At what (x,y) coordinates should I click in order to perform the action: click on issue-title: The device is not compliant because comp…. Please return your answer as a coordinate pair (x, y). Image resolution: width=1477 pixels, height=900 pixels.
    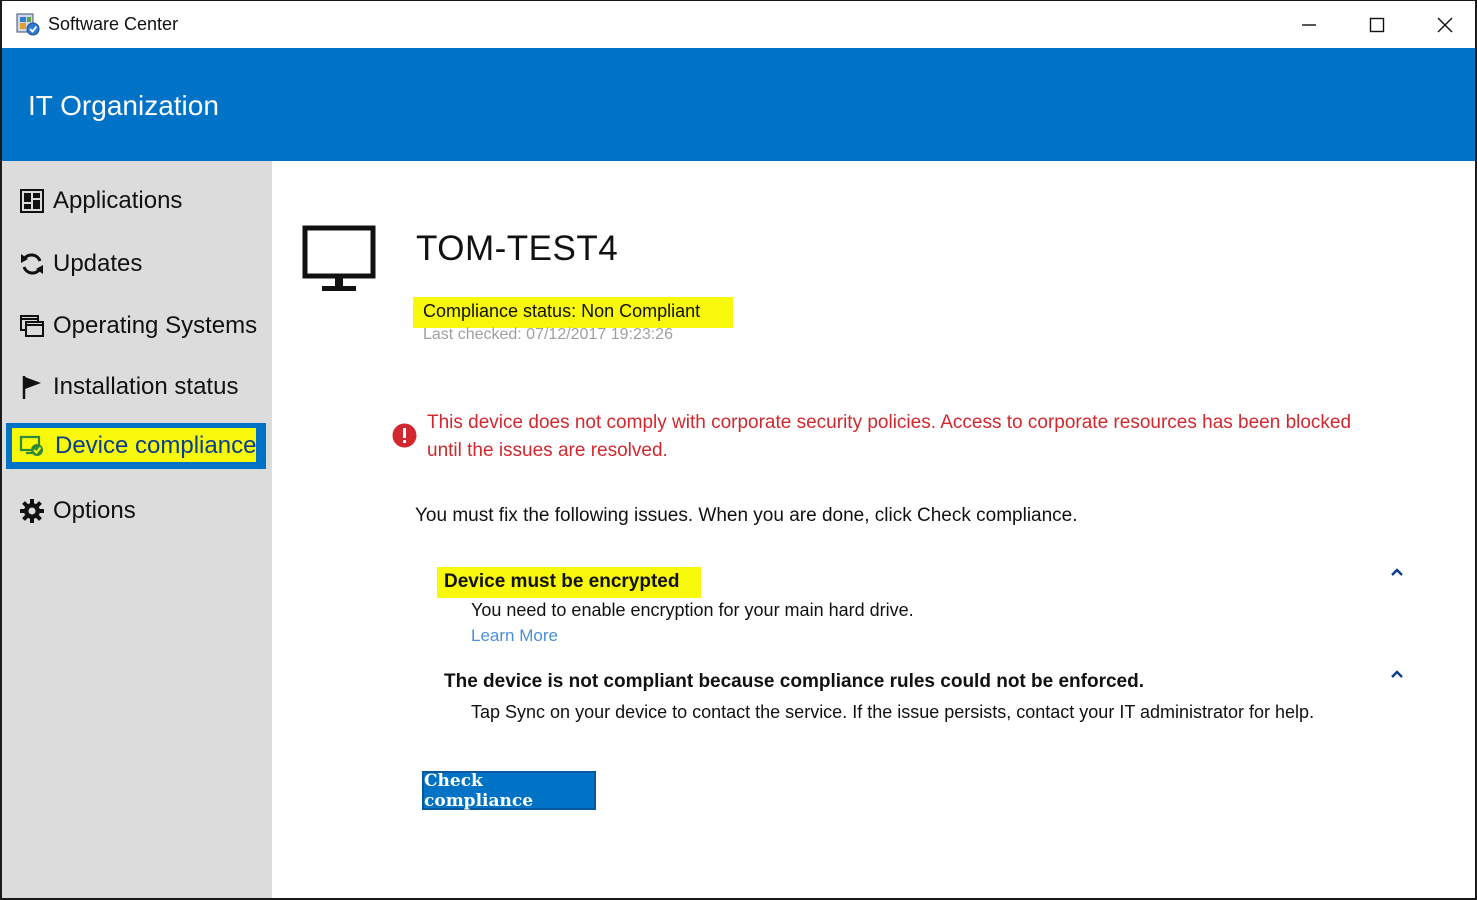
    Looking at the image, I should click on (794, 681).